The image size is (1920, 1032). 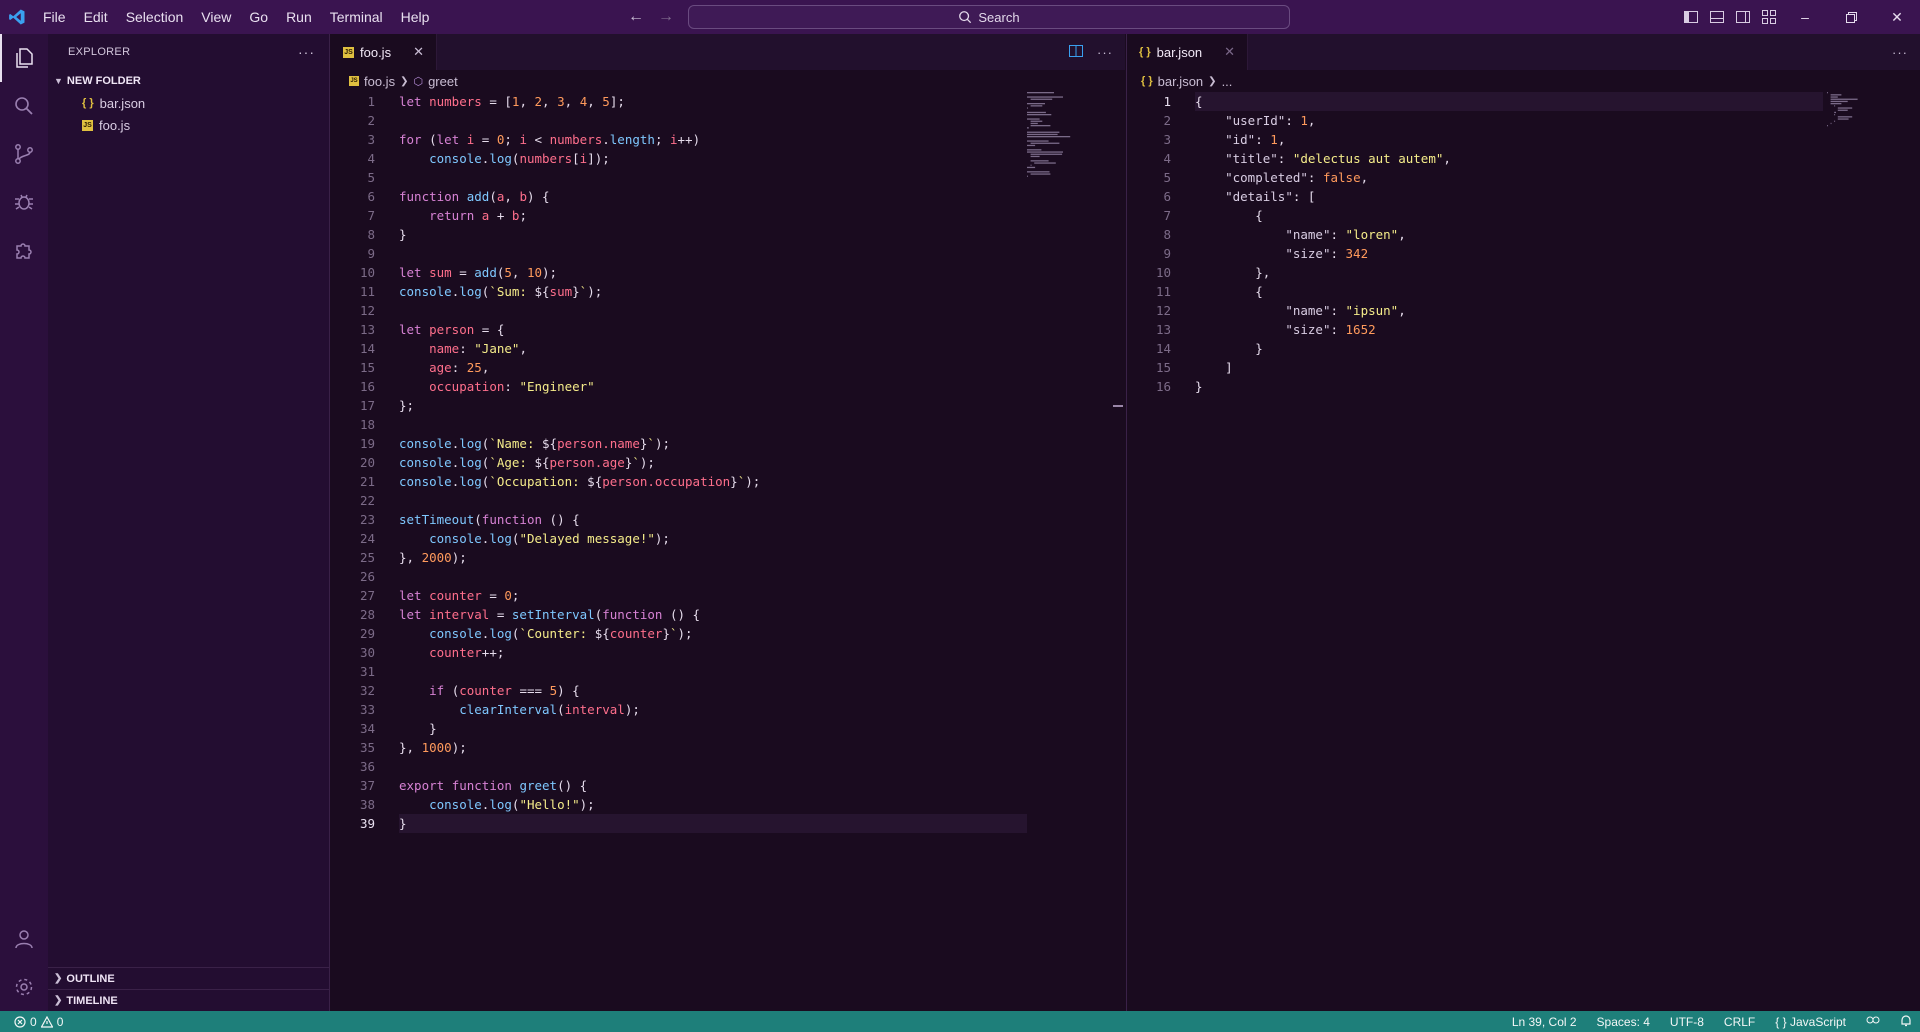 I want to click on code-line: 34 }, so click(x=728, y=728).